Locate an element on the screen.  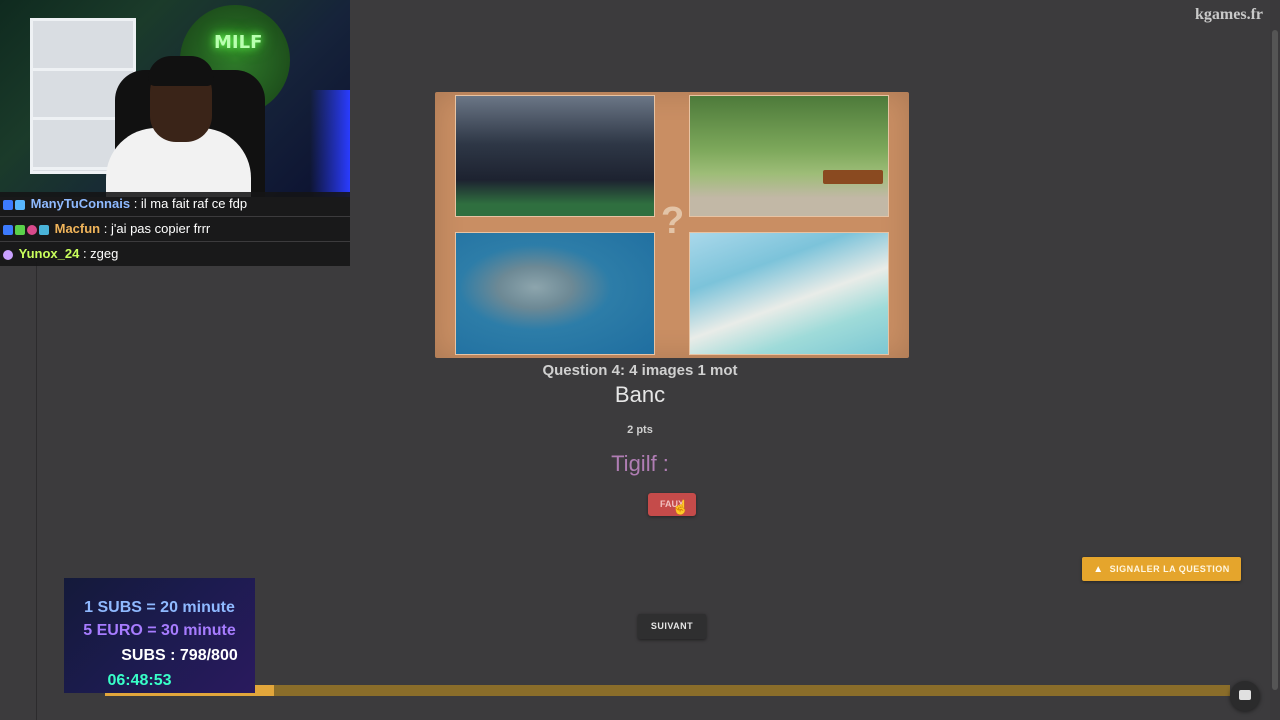
left-divider is located at coordinates (36, 491).